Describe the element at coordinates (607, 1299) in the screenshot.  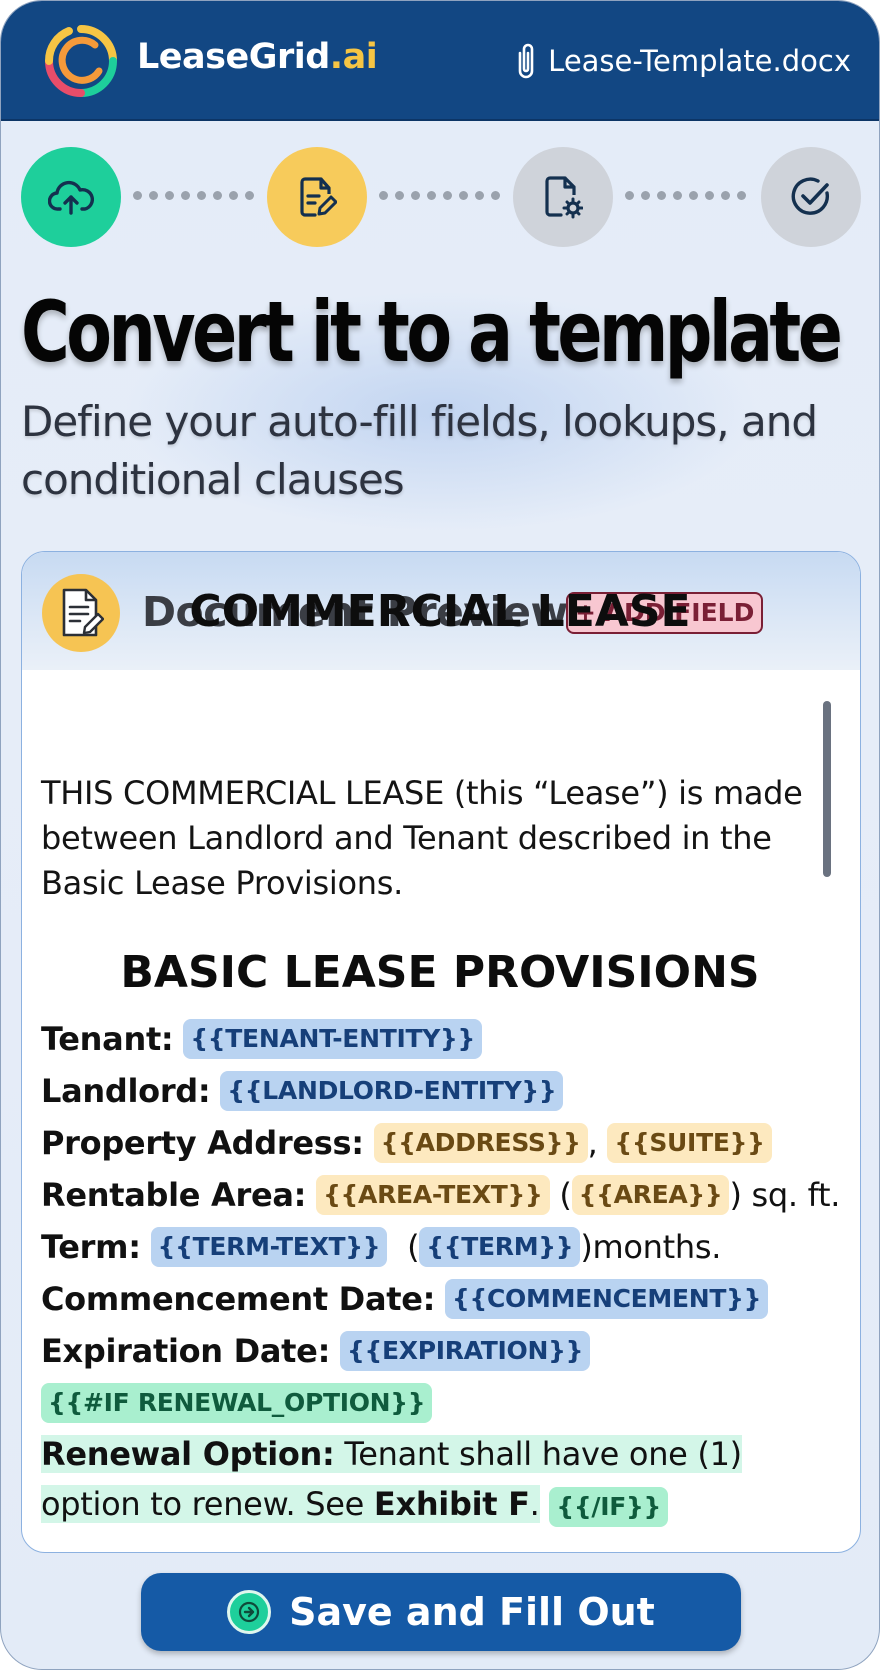
I see `field-tag-commencement: {{COMMENCEMENT}}` at that location.